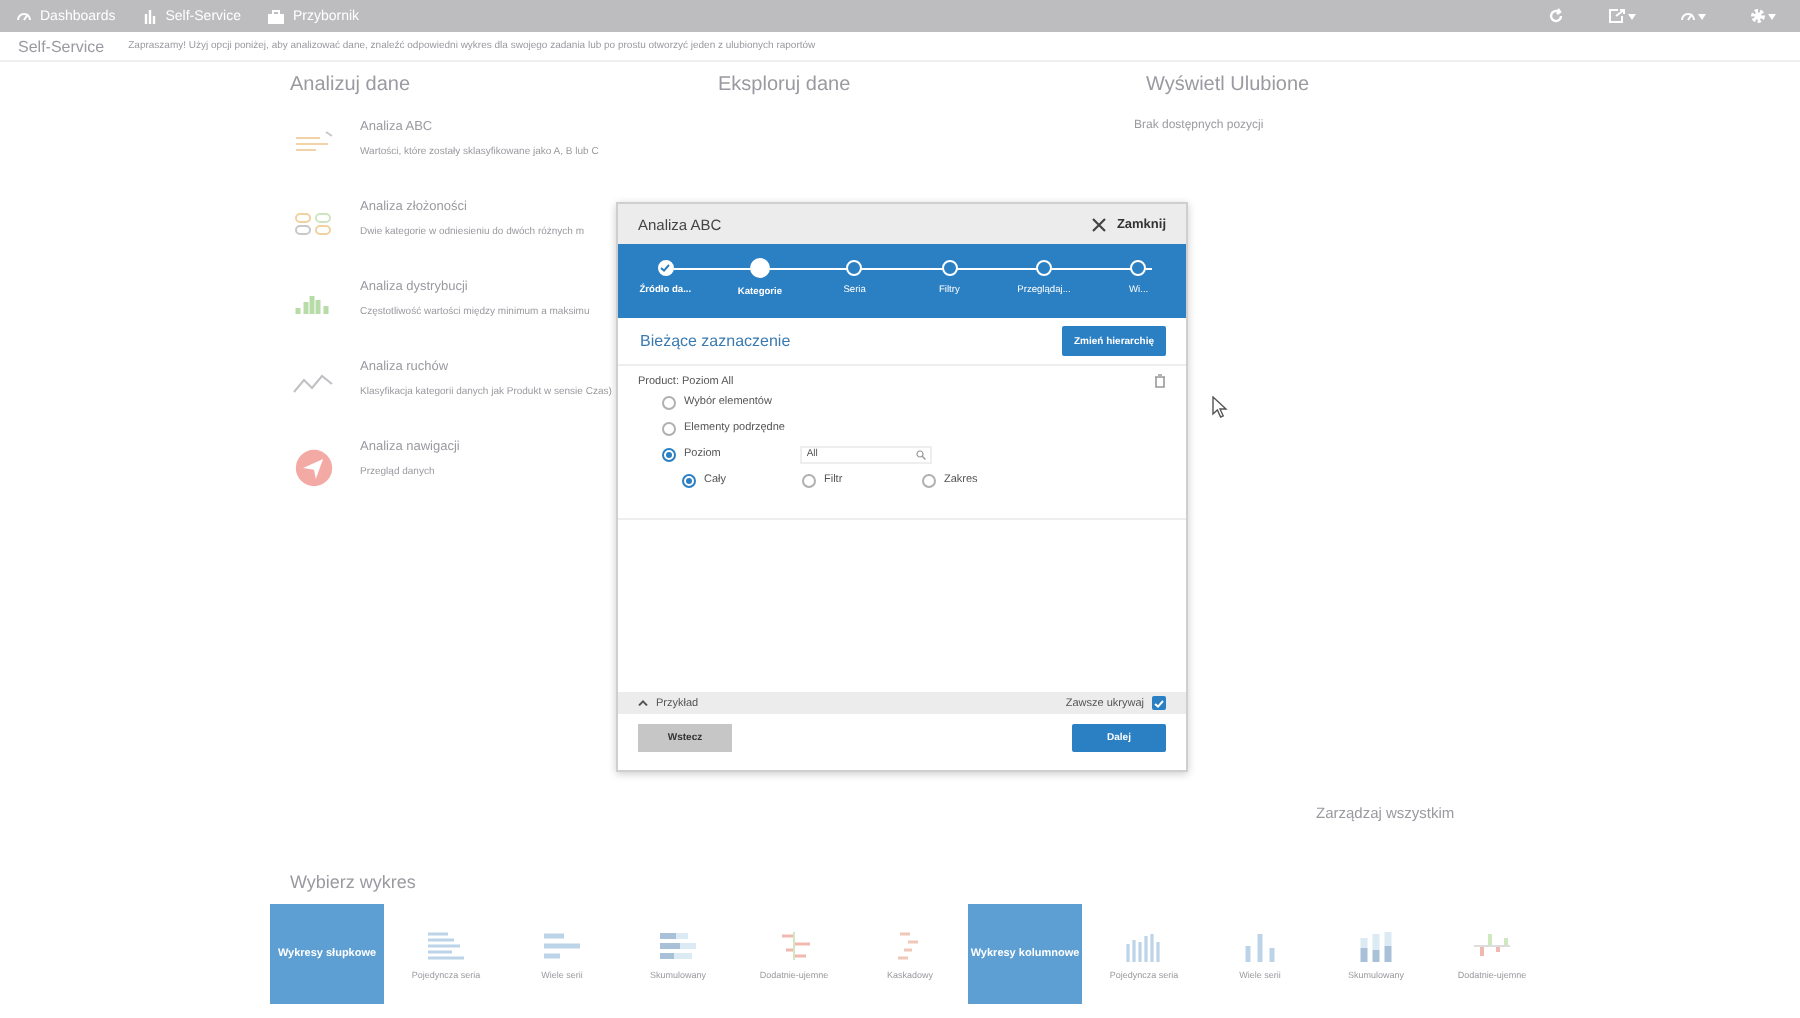  What do you see at coordinates (276, 16) in the screenshot?
I see `toolbox-icon` at bounding box center [276, 16].